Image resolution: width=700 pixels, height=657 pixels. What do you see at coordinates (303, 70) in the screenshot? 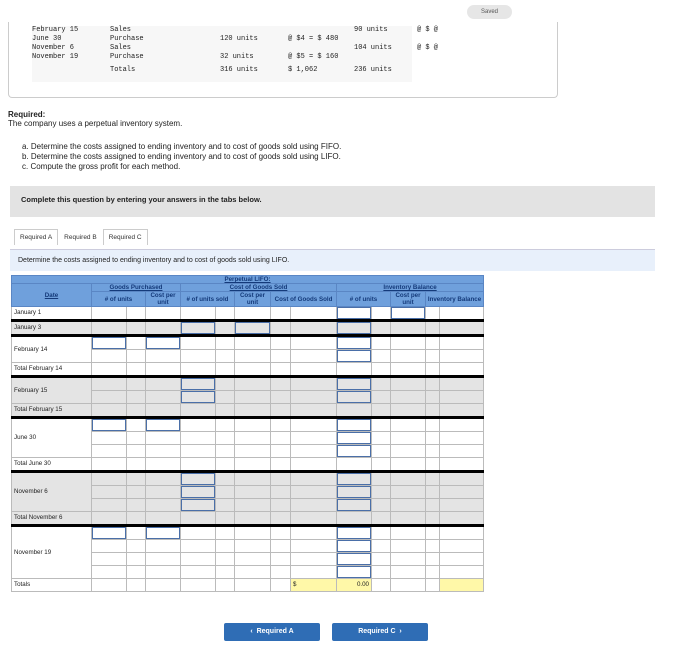
I see `problem-calc: $ 1,062` at bounding box center [303, 70].